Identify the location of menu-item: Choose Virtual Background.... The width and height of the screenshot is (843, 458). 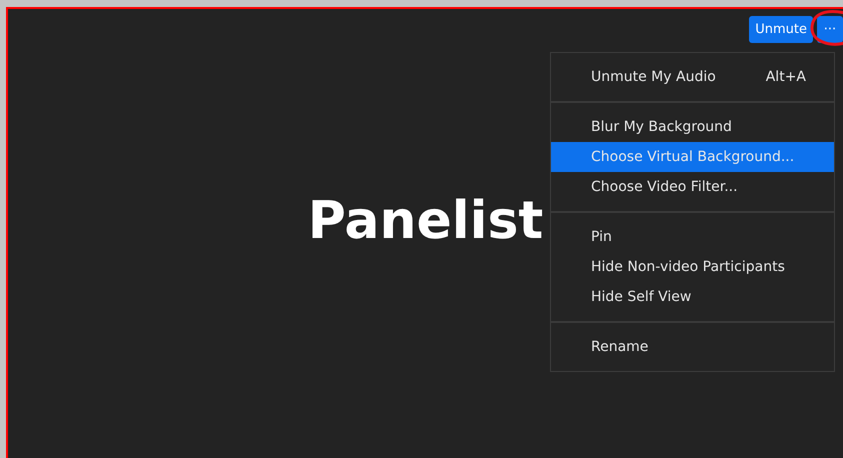
(692, 157).